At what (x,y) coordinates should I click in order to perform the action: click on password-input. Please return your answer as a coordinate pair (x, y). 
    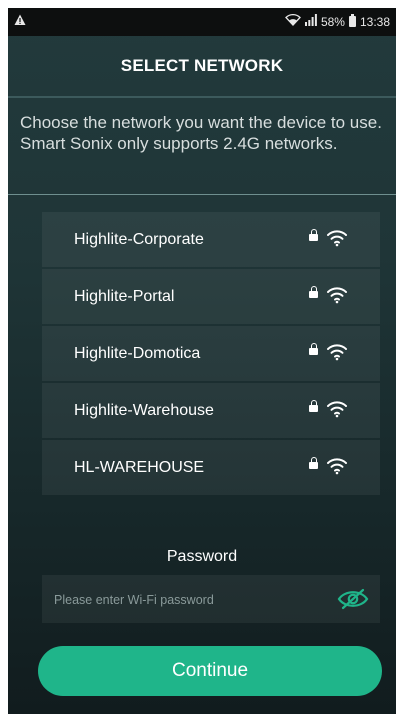
    Looking at the image, I should click on (184, 600).